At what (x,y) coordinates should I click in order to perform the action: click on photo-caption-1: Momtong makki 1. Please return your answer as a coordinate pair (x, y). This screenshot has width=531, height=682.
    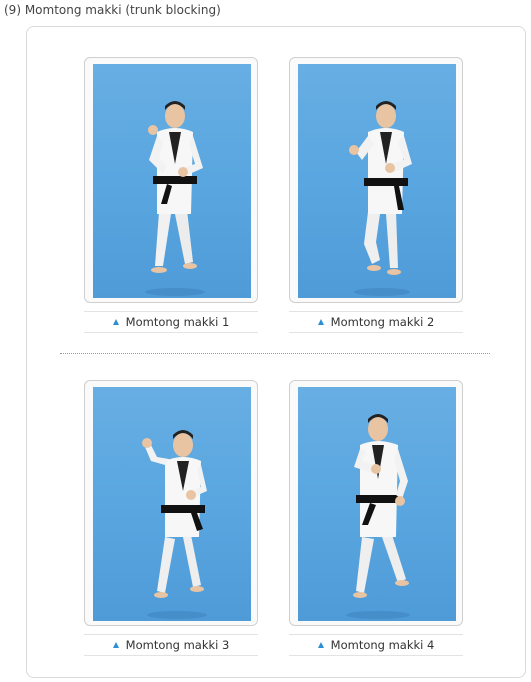
    Looking at the image, I should click on (171, 322).